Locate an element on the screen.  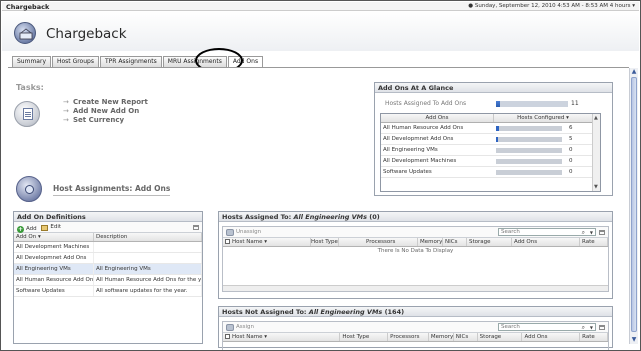
glance-row-hosts: 0 is located at coordinates (543, 172).